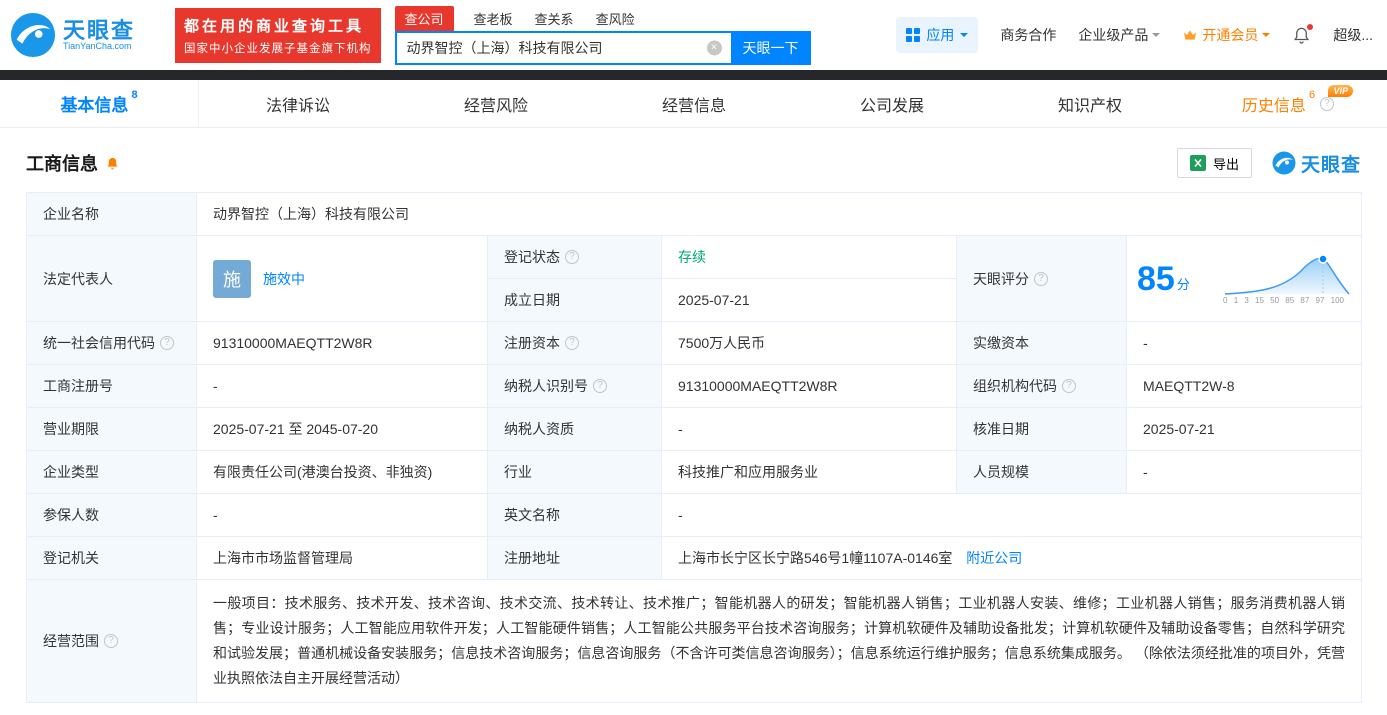  Describe the element at coordinates (111, 472) in the screenshot. I see `field-label: 企业类型` at that location.